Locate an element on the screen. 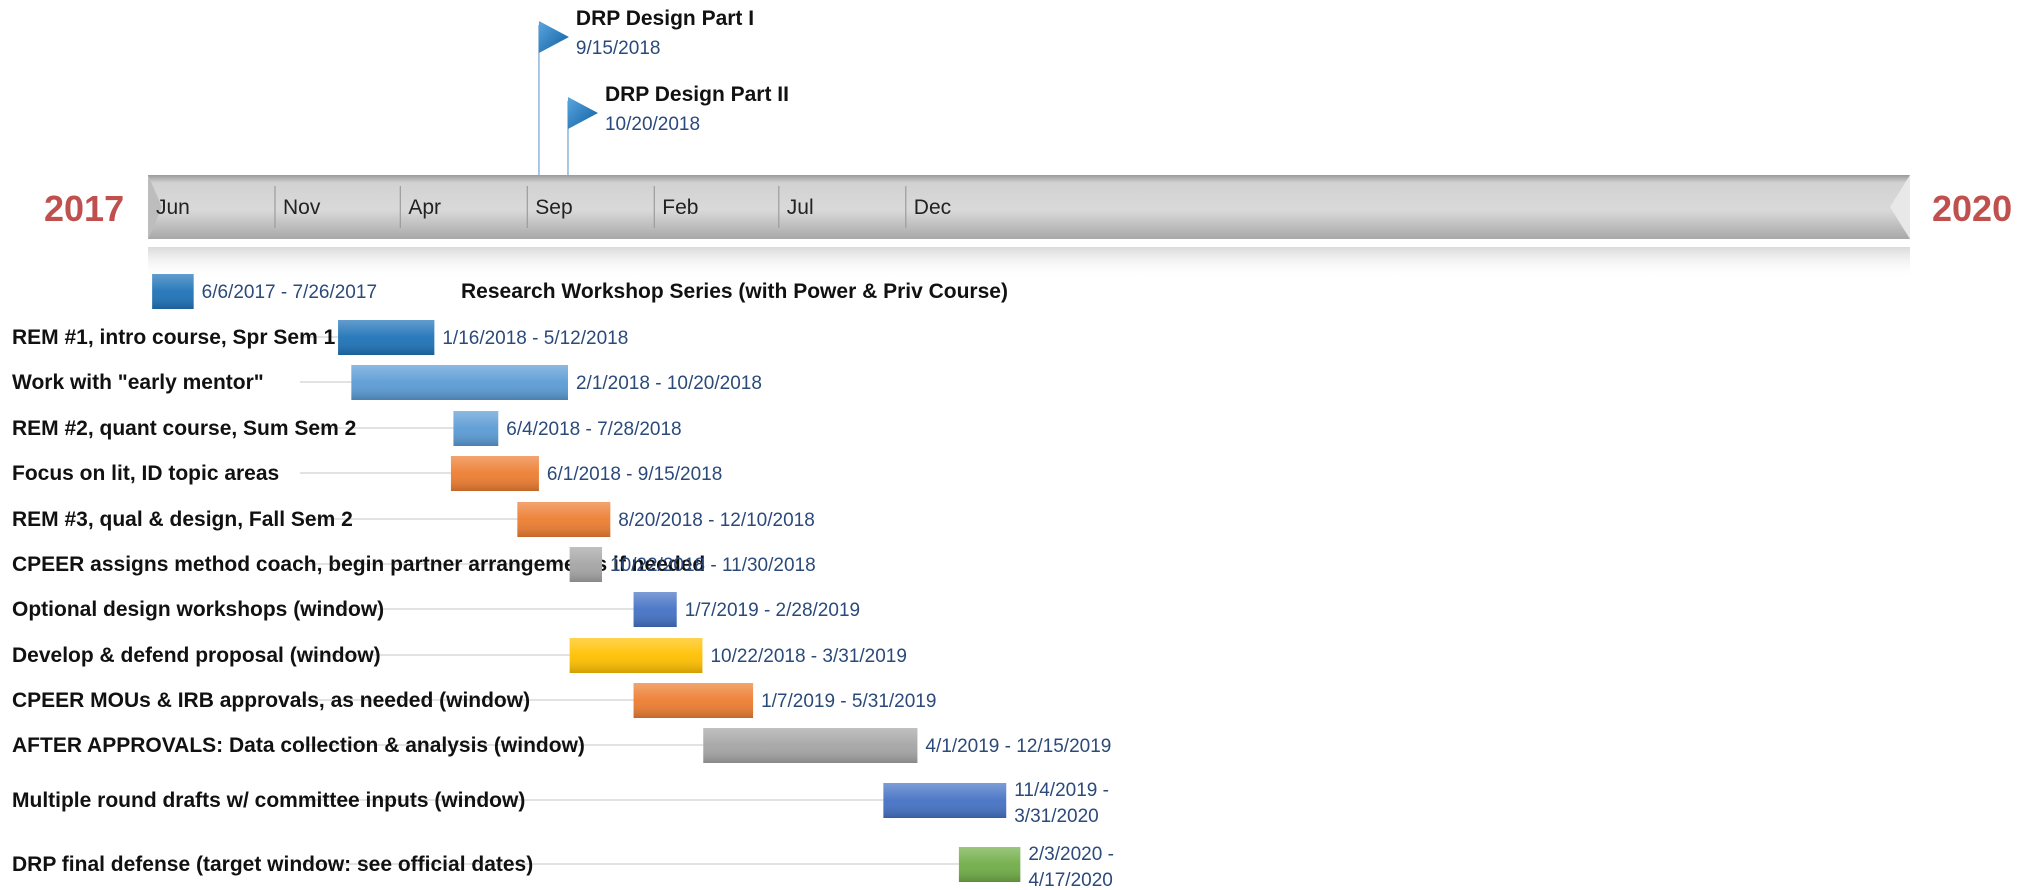  task-label: Develop & defend proposal (window) is located at coordinates (196, 655).